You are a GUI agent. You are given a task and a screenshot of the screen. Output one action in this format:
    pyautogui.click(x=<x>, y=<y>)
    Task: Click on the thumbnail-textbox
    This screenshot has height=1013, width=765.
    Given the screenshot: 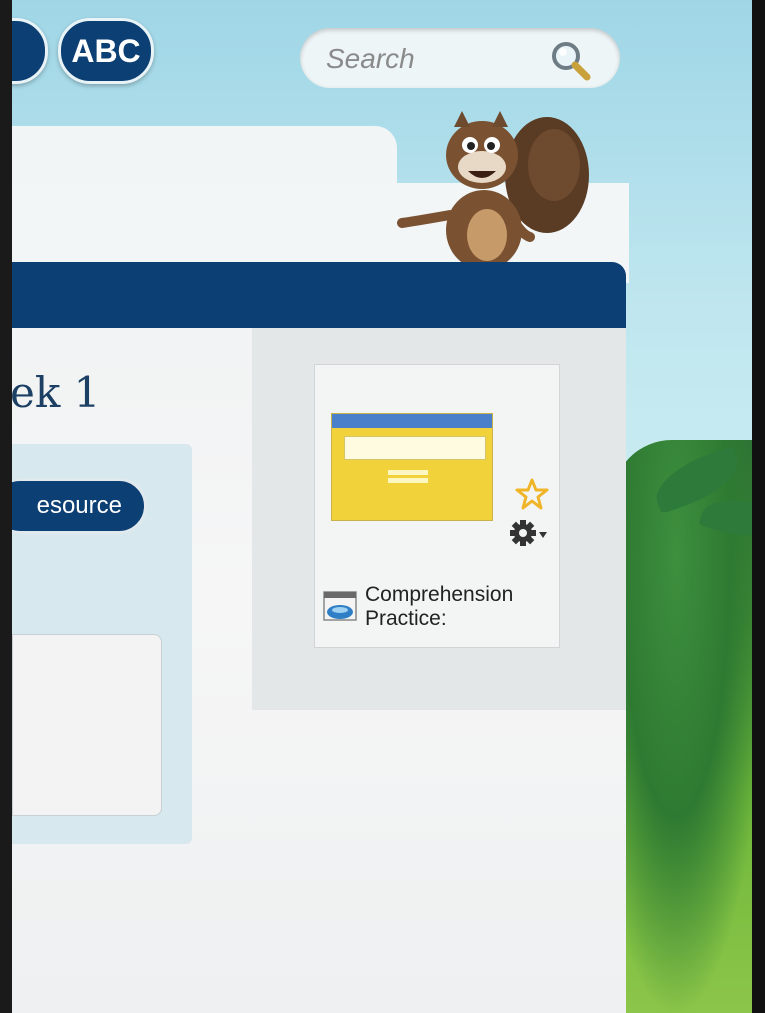 What is the action you would take?
    pyautogui.click(x=415, y=448)
    